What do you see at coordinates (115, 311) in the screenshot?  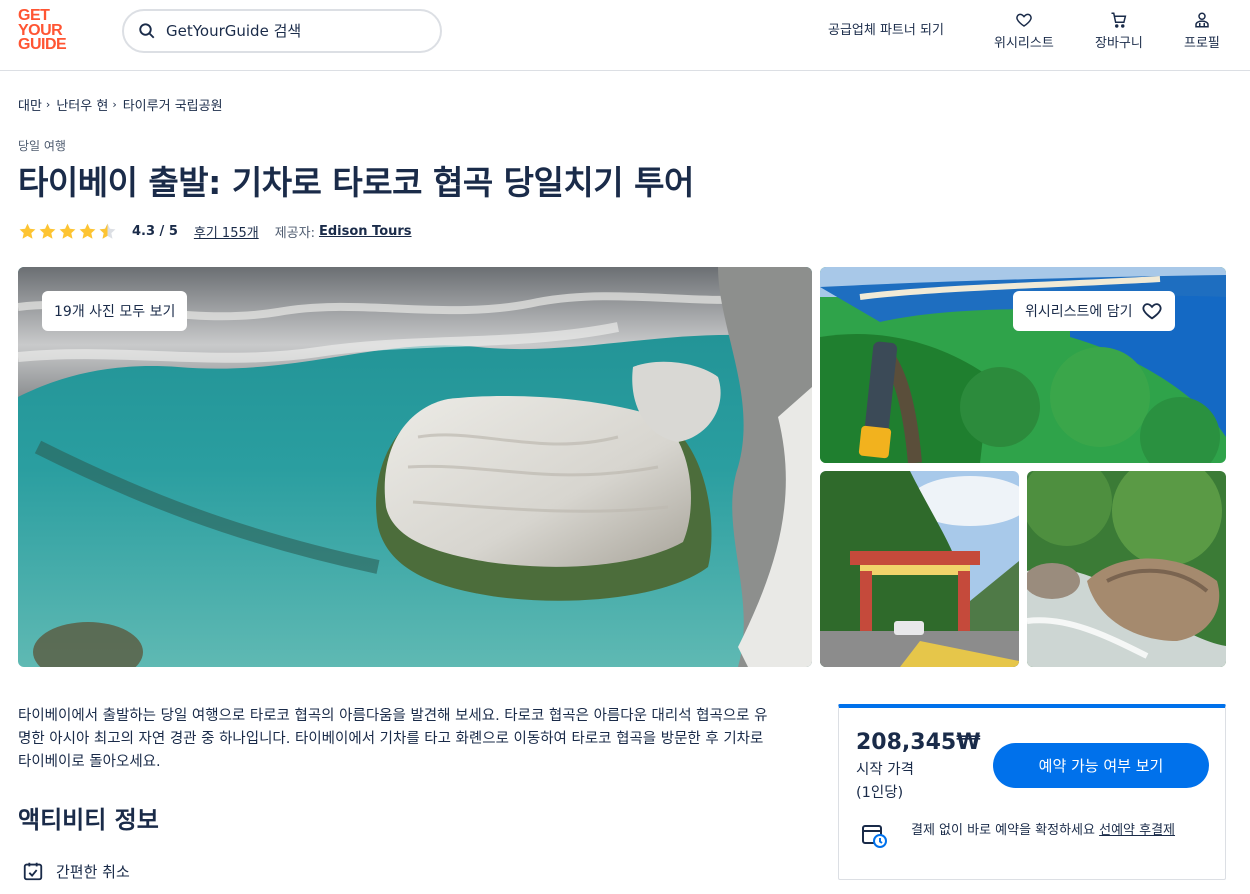 I see `view-all-photos-button: 19개 사진 모두 보기` at bounding box center [115, 311].